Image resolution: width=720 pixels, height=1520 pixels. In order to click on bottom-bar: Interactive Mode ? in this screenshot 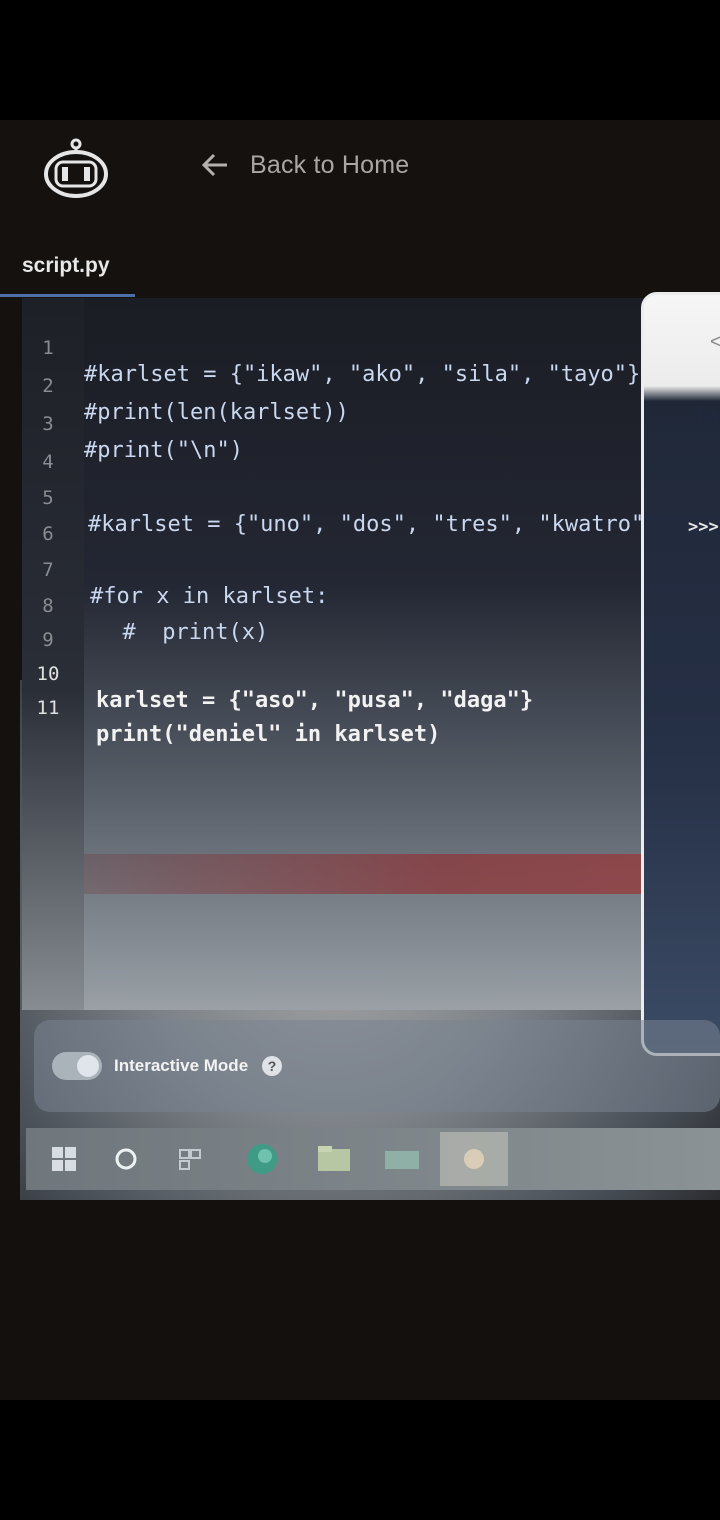, I will do `click(377, 1066)`.